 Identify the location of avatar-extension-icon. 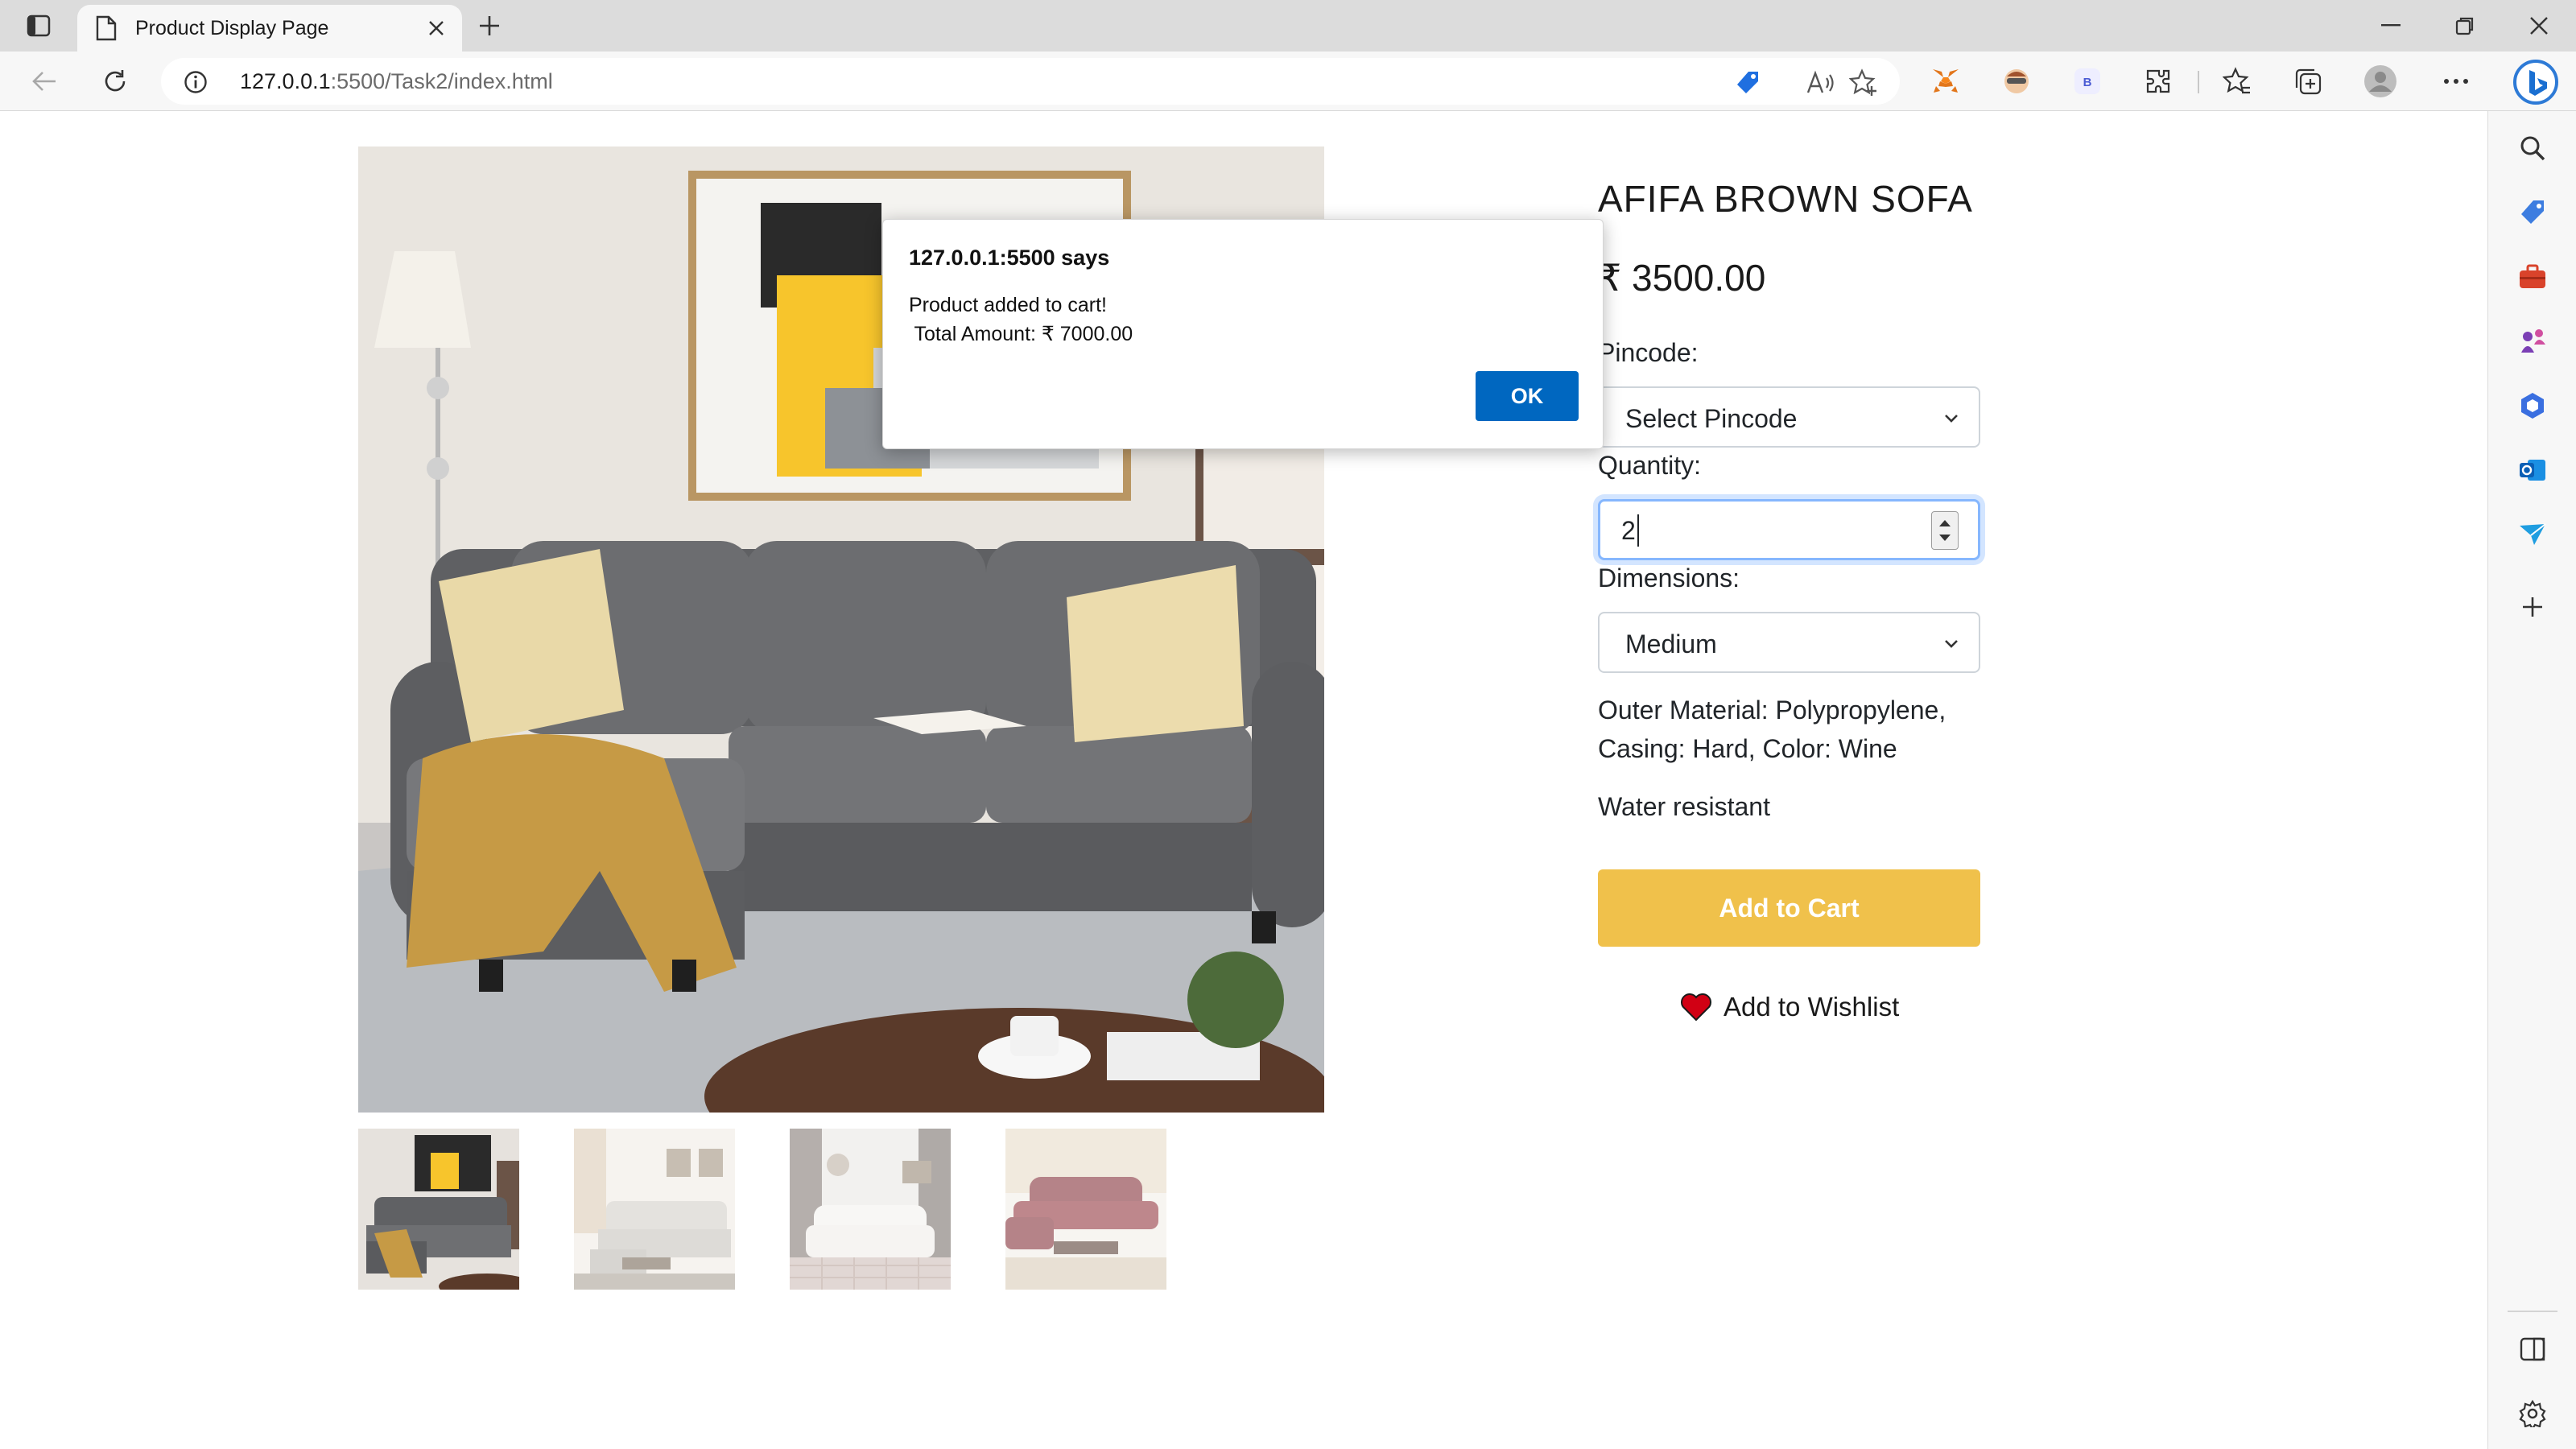
(2016, 81).